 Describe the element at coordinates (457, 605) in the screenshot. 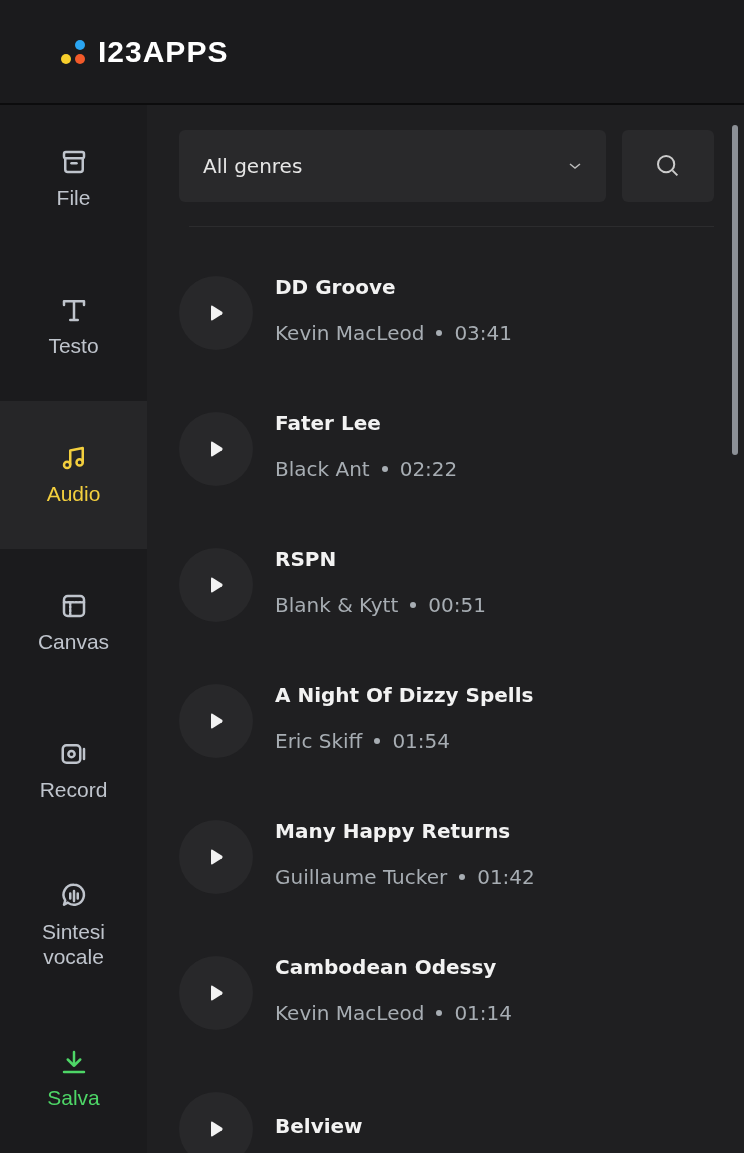

I see `track-duration: 00:51` at that location.